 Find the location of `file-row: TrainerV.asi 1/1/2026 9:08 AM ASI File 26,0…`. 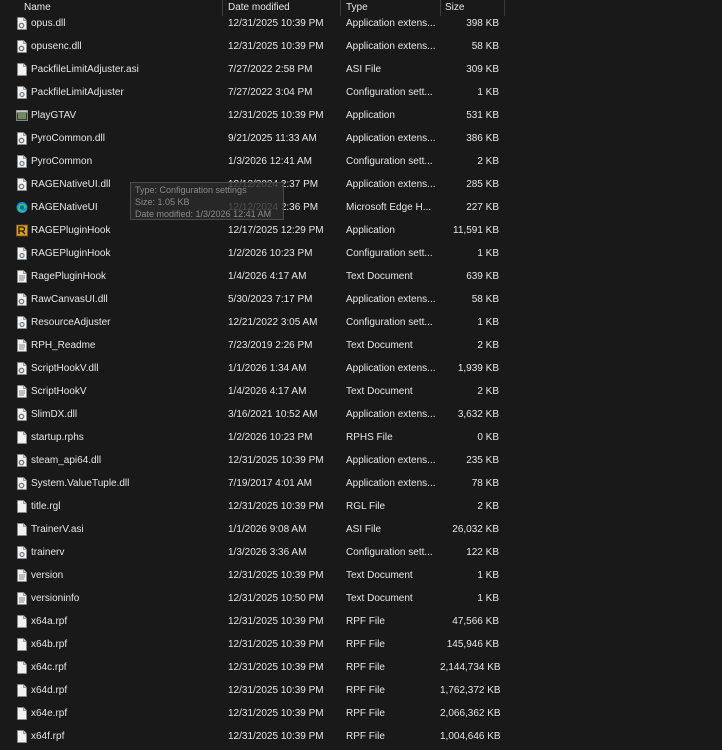

file-row: TrainerV.asi 1/1/2026 9:08 AM ASI File 26,0… is located at coordinates (361, 529).